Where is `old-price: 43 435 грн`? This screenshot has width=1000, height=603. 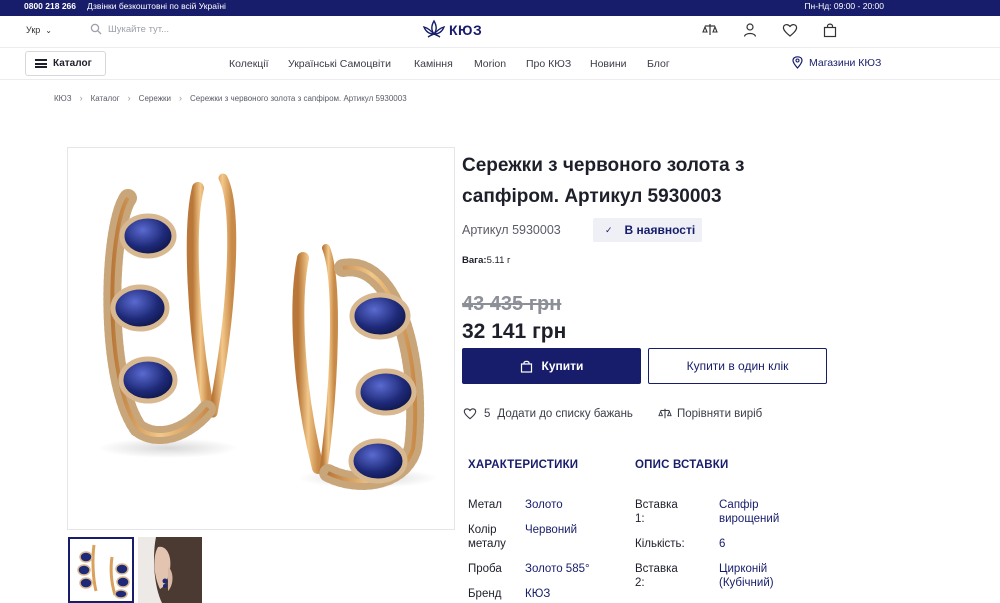 old-price: 43 435 грн is located at coordinates (512, 304).